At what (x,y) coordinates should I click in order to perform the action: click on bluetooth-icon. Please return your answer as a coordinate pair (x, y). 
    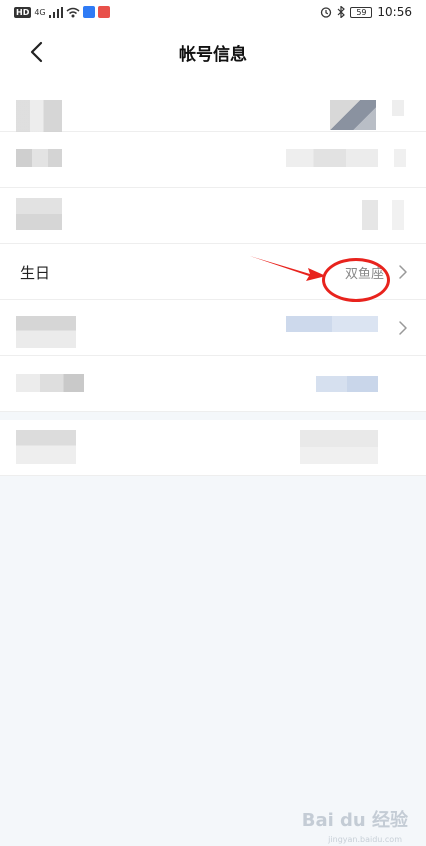
    Looking at the image, I should click on (341, 12).